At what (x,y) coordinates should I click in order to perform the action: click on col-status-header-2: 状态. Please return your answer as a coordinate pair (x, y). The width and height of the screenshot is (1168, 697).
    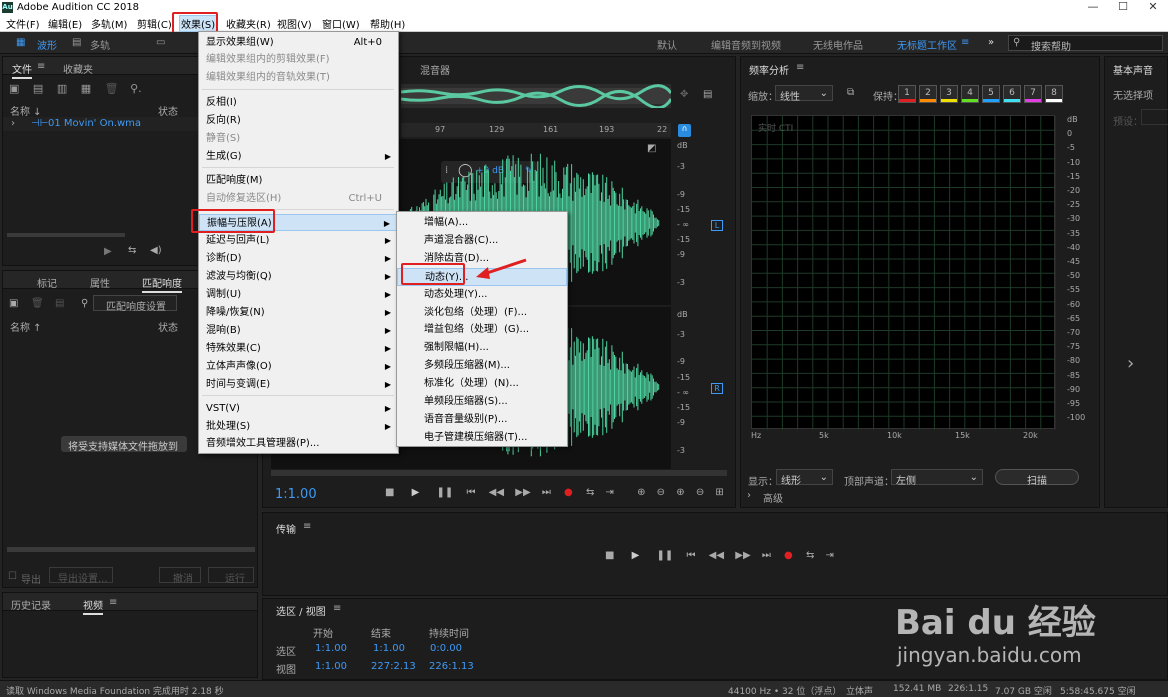
    Looking at the image, I should click on (168, 326).